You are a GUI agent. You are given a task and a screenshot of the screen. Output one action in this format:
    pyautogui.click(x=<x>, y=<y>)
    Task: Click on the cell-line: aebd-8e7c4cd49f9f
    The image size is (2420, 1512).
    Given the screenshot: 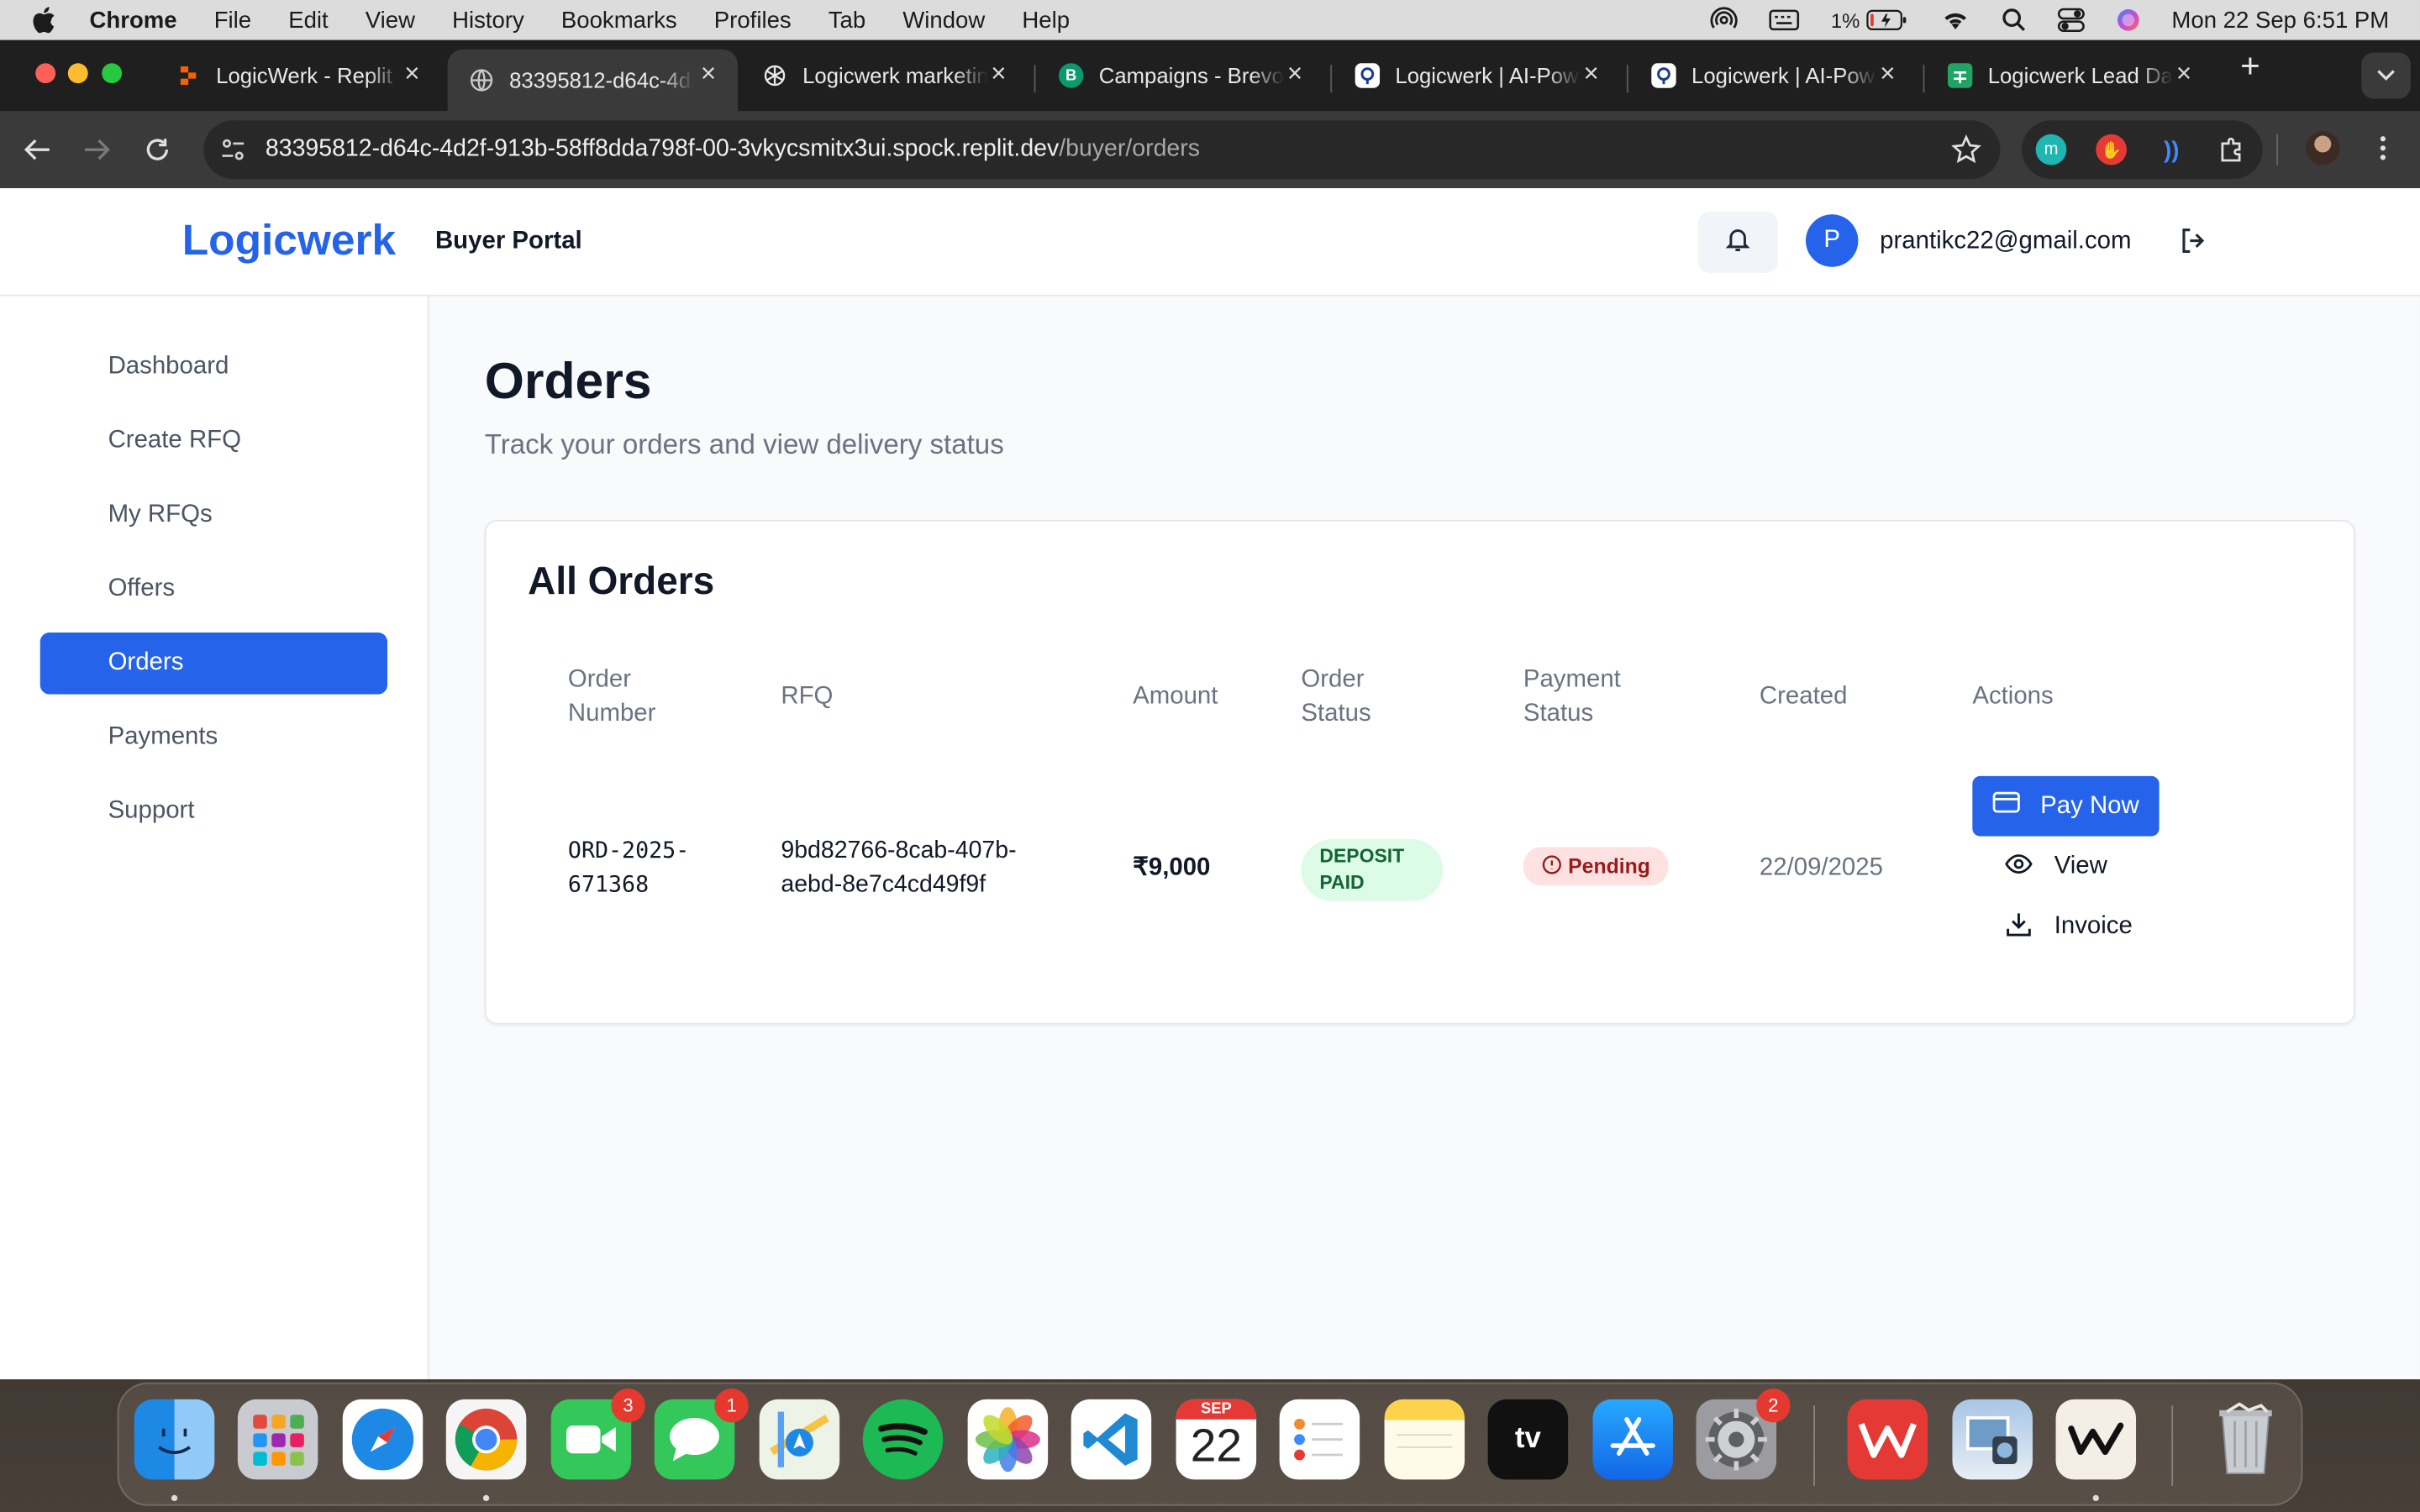 What is the action you would take?
    pyautogui.click(x=883, y=884)
    